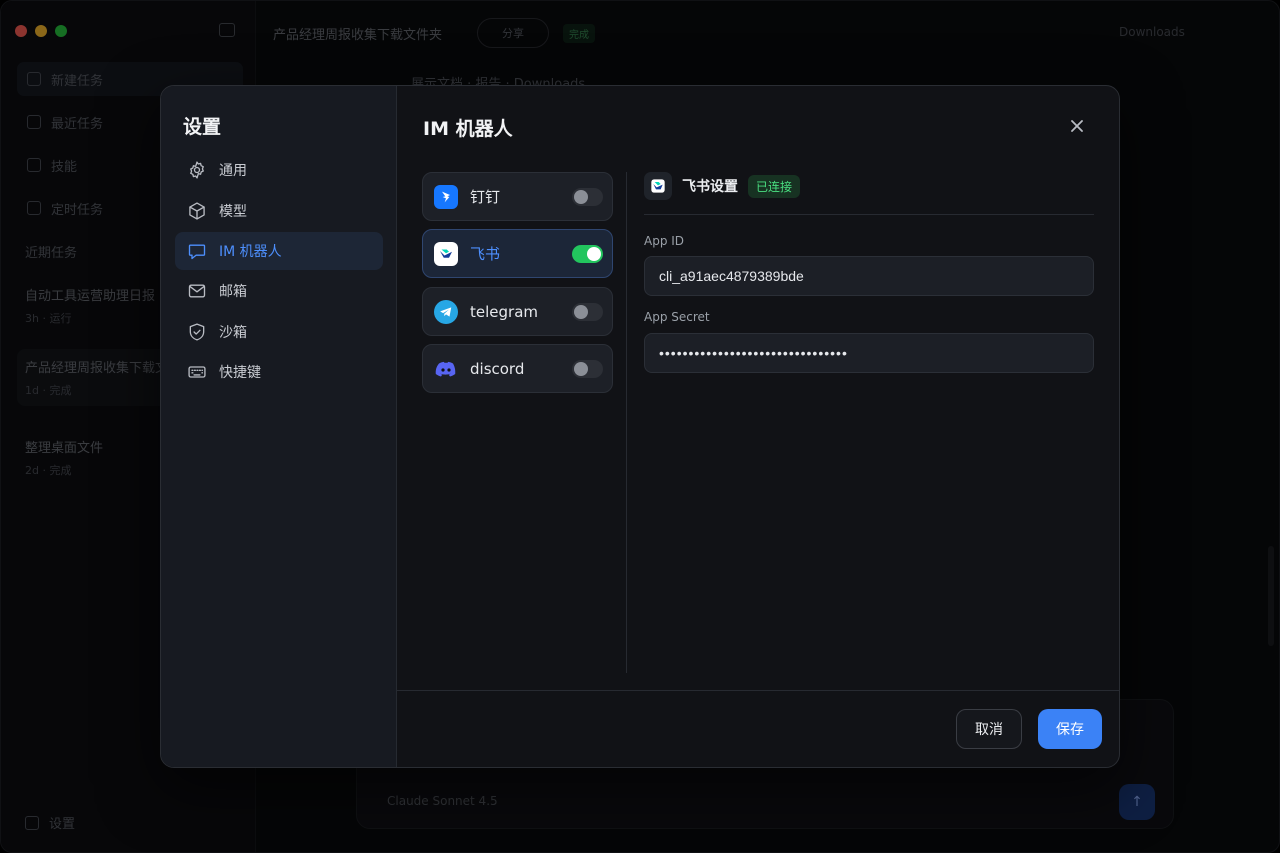 This screenshot has width=1280, height=853. I want to click on app-id-field, so click(869, 276).